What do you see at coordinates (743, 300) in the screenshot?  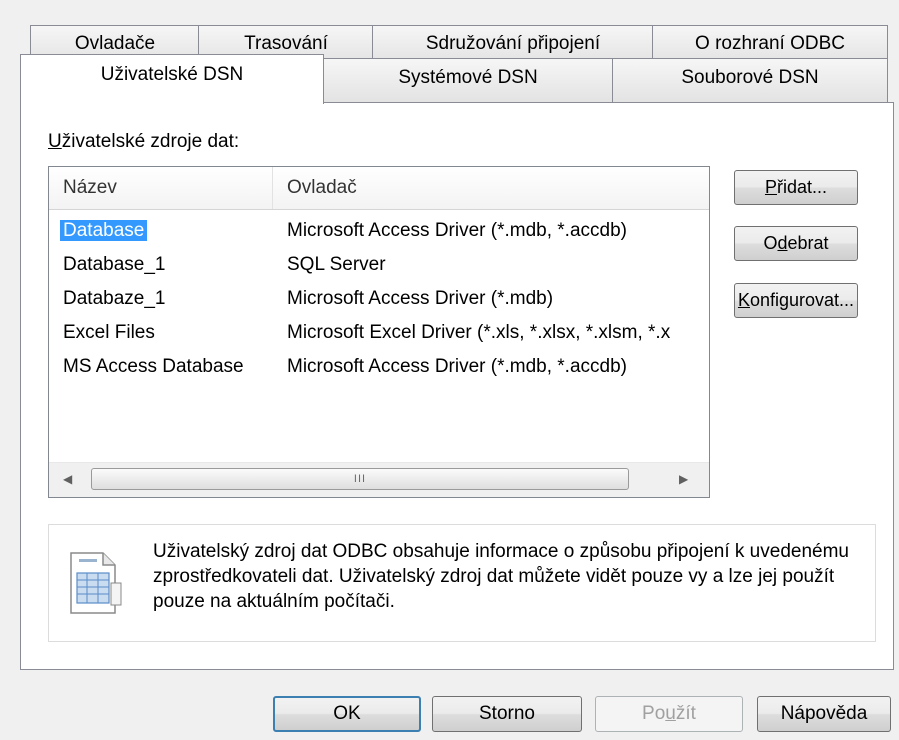 I see `configure-accel: K` at bounding box center [743, 300].